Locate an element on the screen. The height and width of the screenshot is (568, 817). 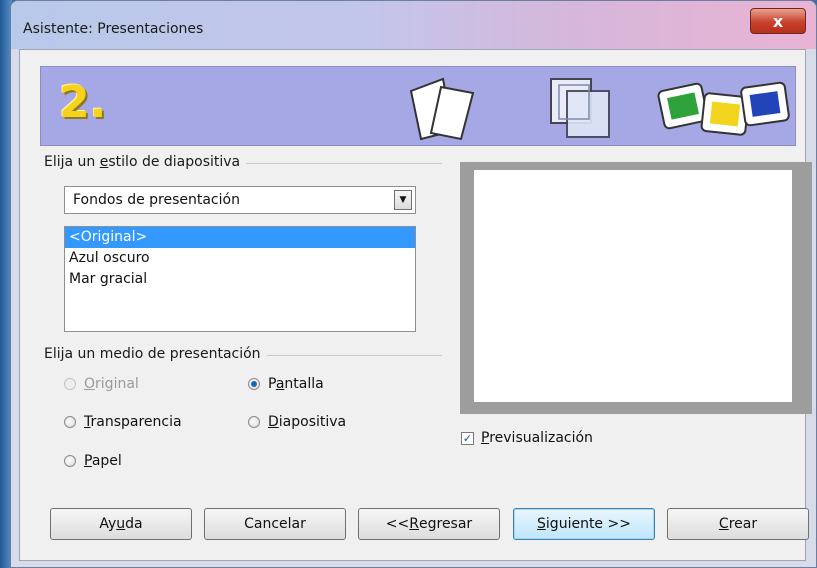
radio-label-rest: ransparencia is located at coordinates (136, 422).